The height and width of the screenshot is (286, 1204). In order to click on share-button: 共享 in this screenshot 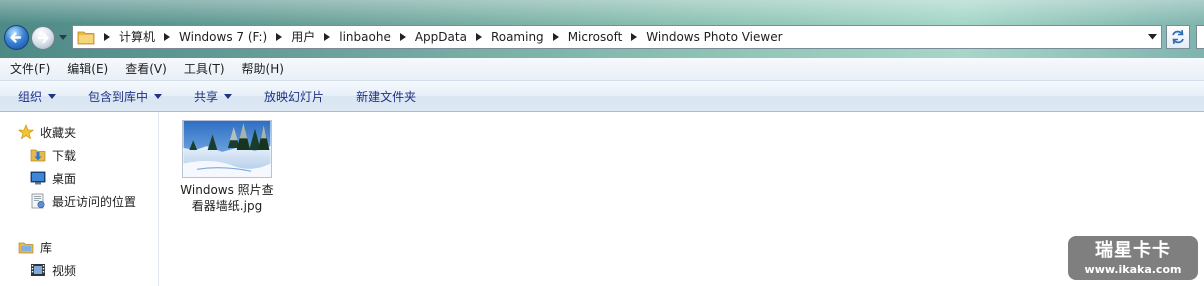, I will do `click(211, 96)`.